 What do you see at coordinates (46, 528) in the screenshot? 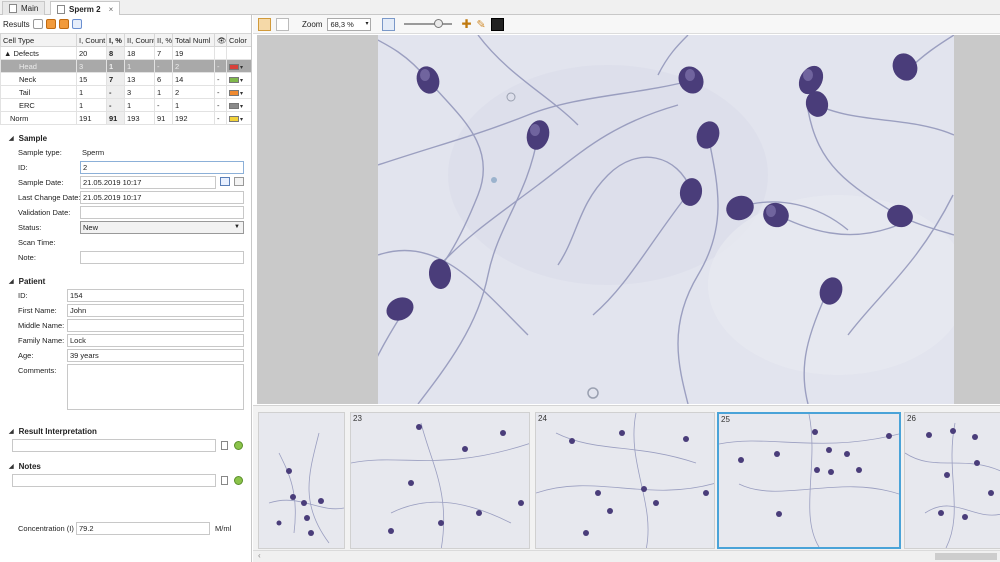
I see `concentration-label: Concentration (I)` at bounding box center [46, 528].